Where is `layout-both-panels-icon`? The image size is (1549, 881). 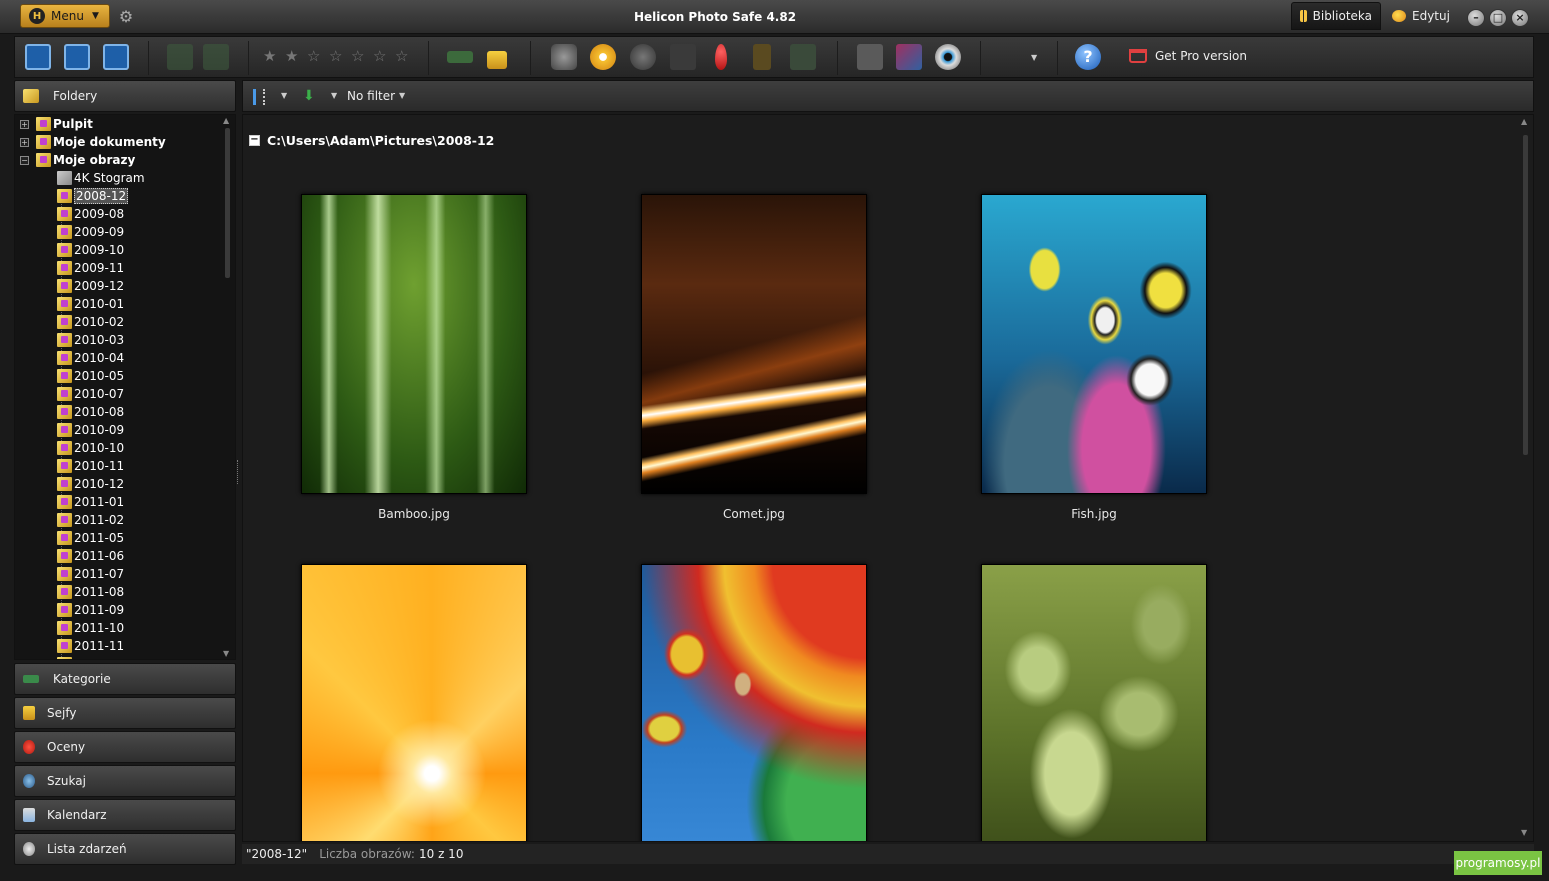 layout-both-panels-icon is located at coordinates (116, 57).